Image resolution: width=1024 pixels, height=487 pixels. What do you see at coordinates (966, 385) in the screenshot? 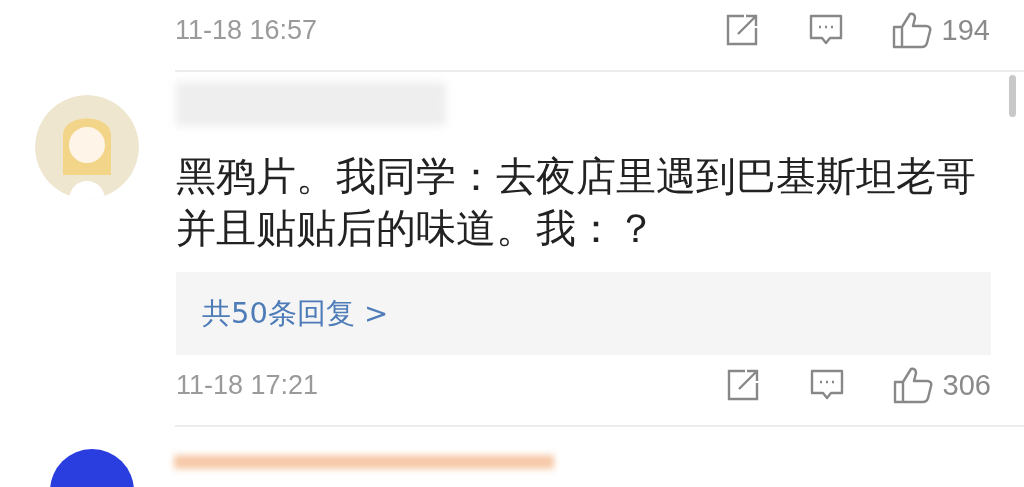
I see `like-count: 306` at bounding box center [966, 385].